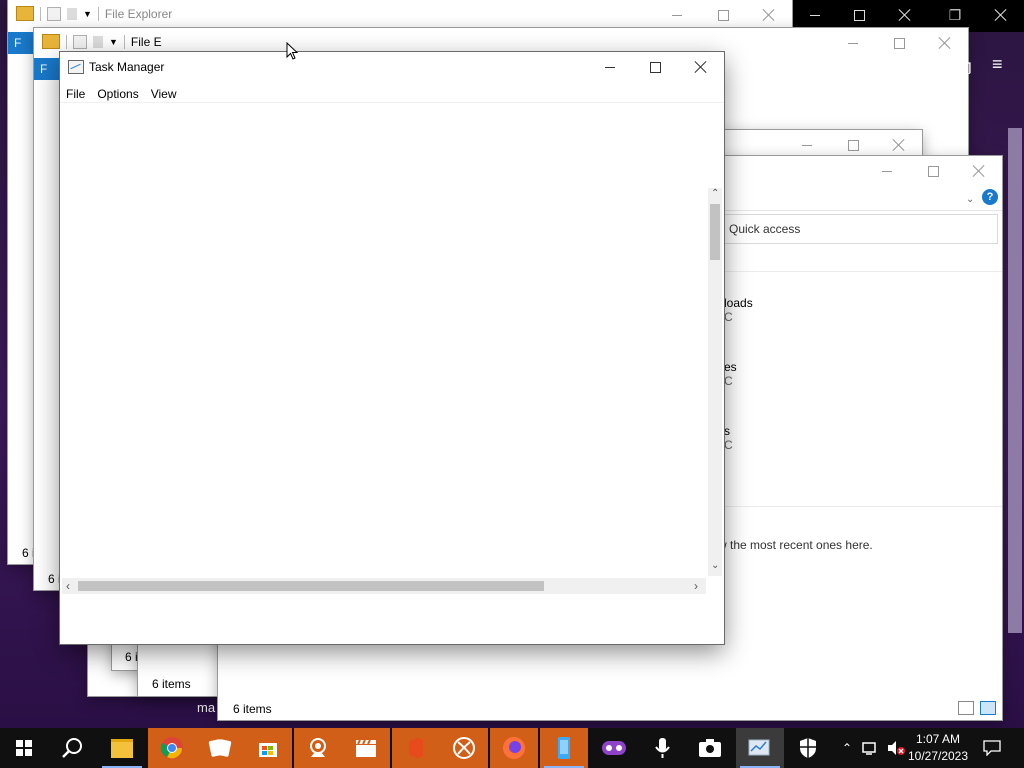 The width and height of the screenshot is (1024, 768). What do you see at coordinates (416, 748) in the screenshot?
I see `office-icon` at bounding box center [416, 748].